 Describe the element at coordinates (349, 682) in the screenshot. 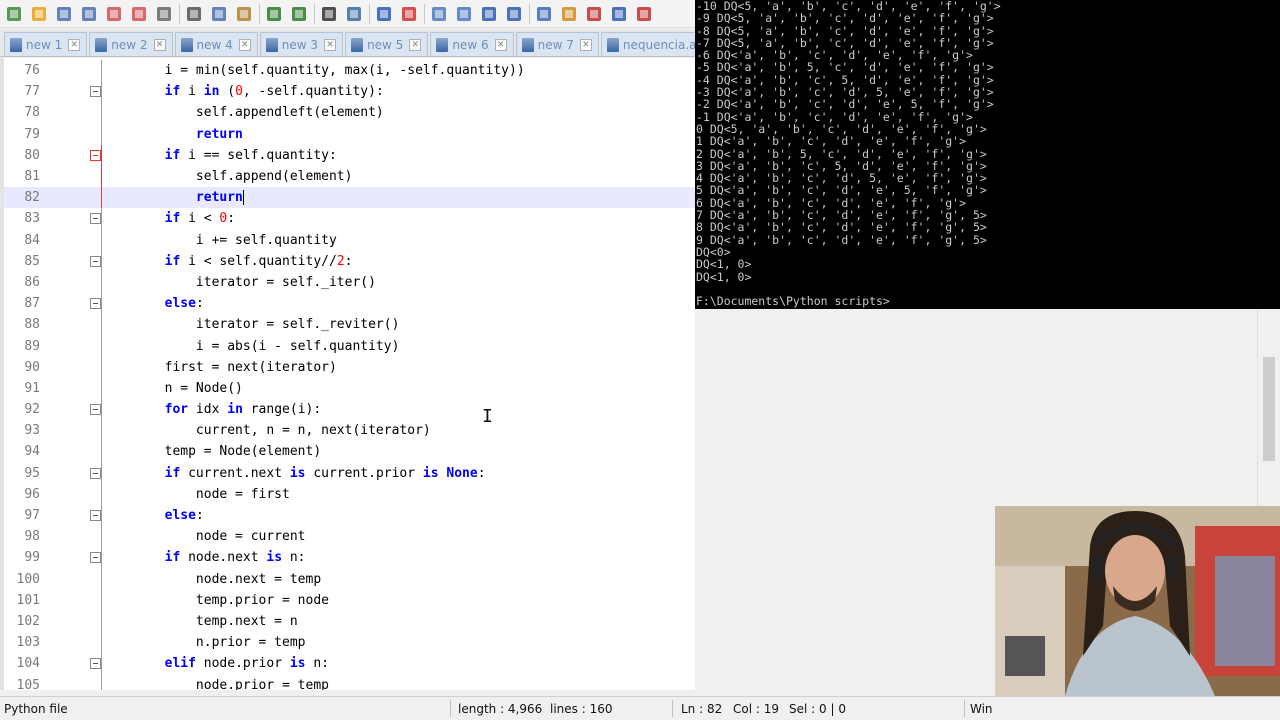

I see `code-line: 105 node.prior = temp` at that location.